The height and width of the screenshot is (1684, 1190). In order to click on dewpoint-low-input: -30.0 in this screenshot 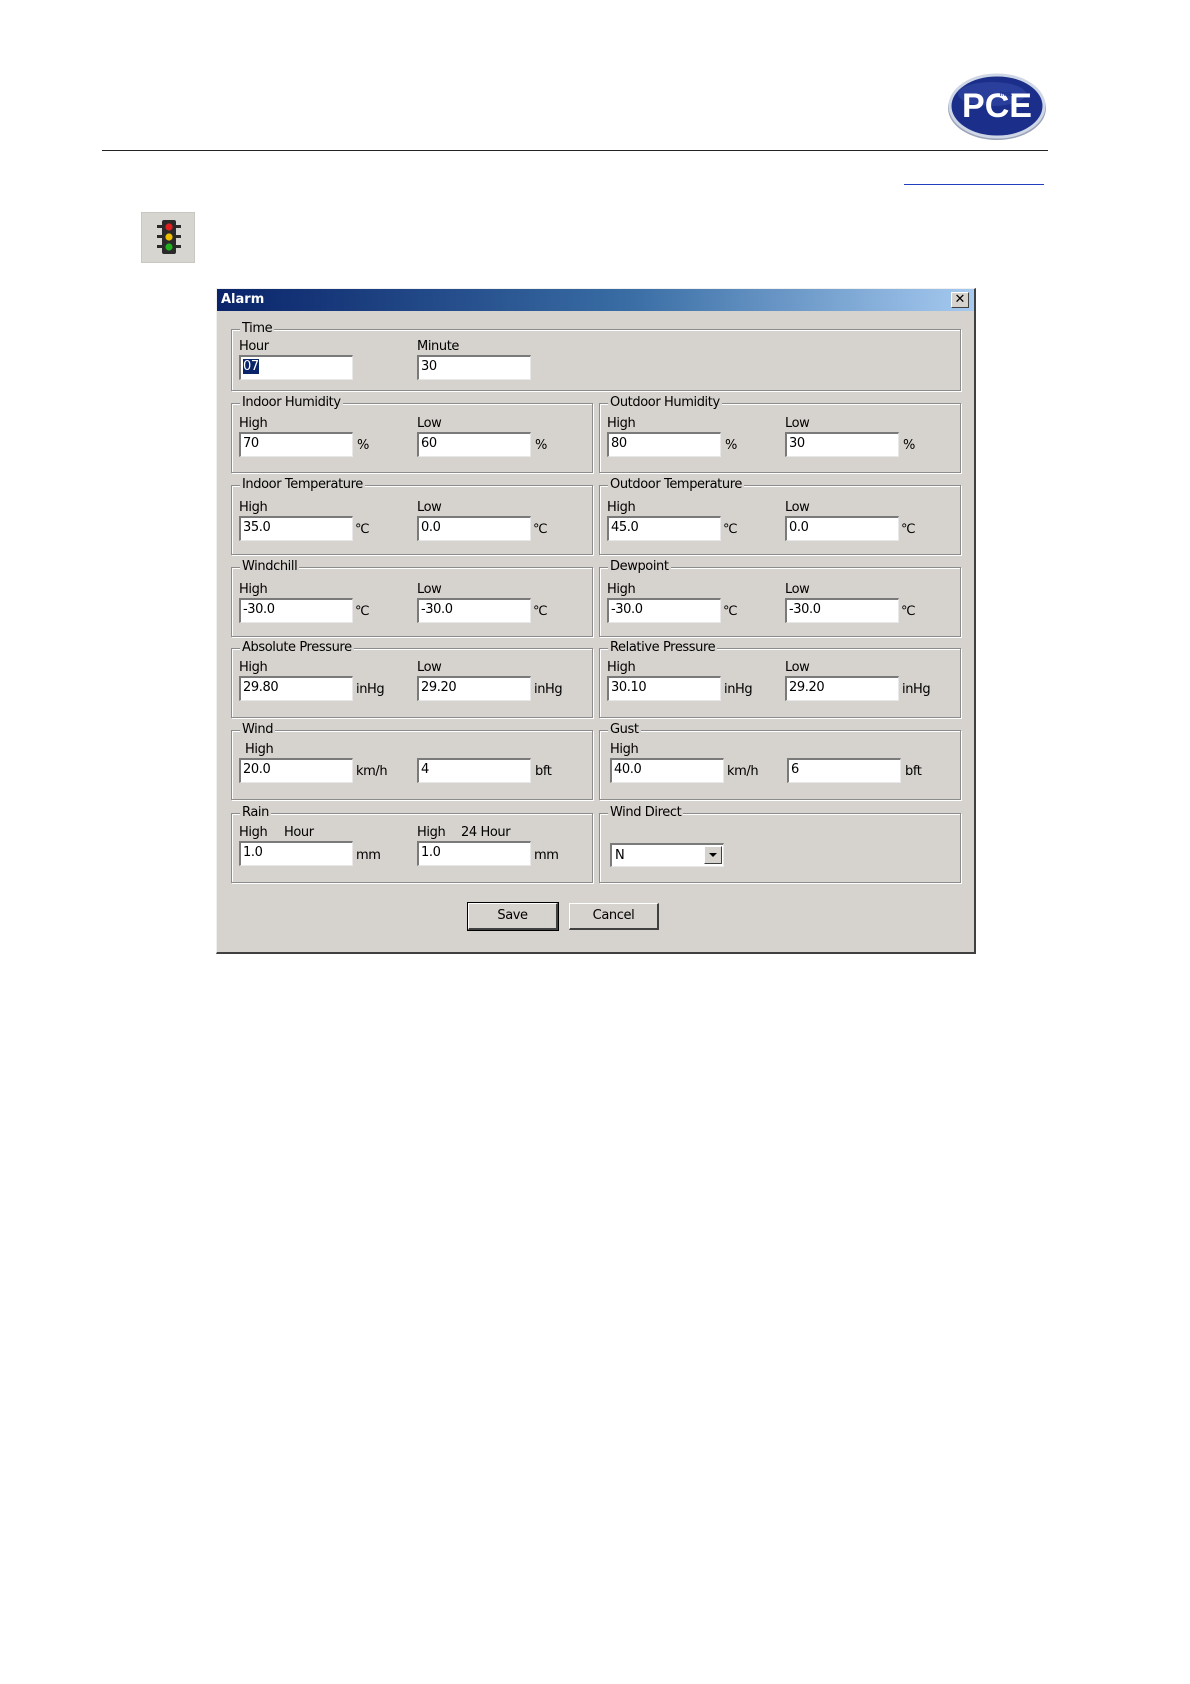, I will do `click(842, 610)`.